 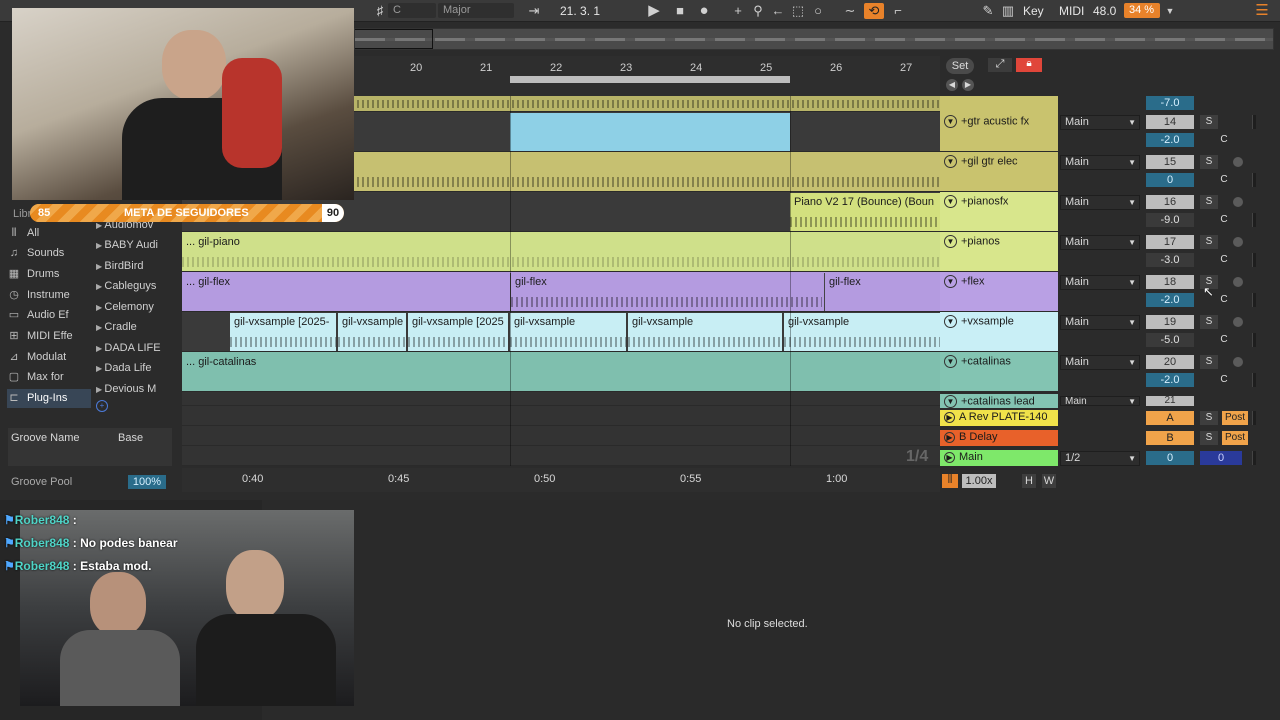 I want to click on track-header: ▼ +gtr acustic fx, so click(x=999, y=131).